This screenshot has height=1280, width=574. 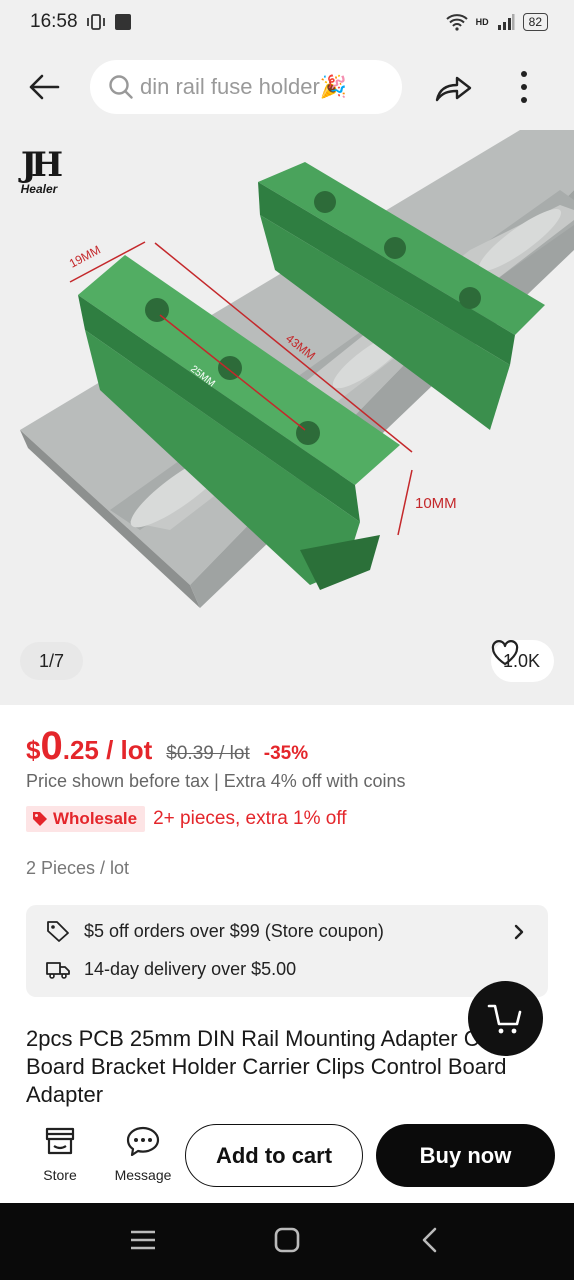 I want to click on brand-name: Healer, so click(x=39, y=189).